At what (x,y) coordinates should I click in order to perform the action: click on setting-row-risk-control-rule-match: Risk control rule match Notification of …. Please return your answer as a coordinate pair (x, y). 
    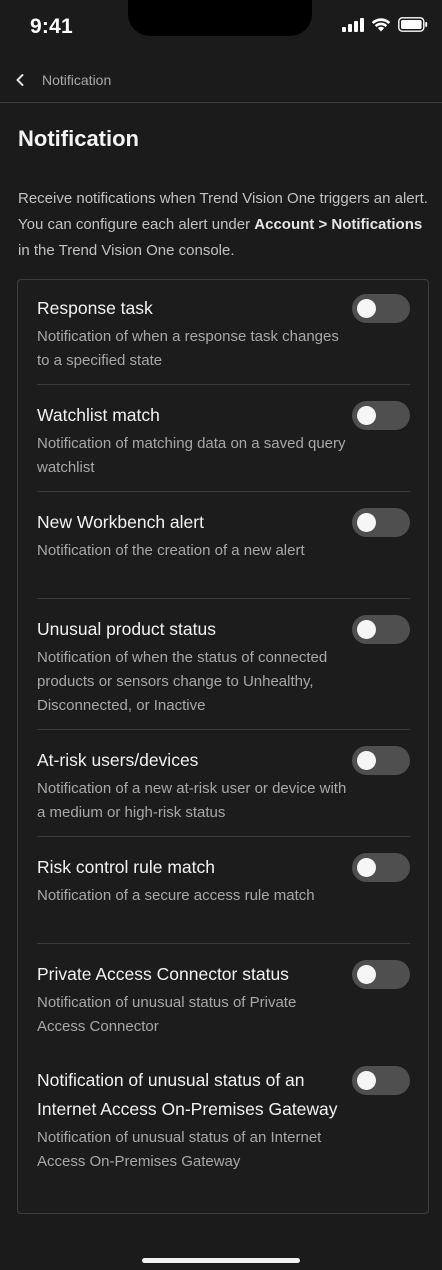
    Looking at the image, I should click on (223, 880).